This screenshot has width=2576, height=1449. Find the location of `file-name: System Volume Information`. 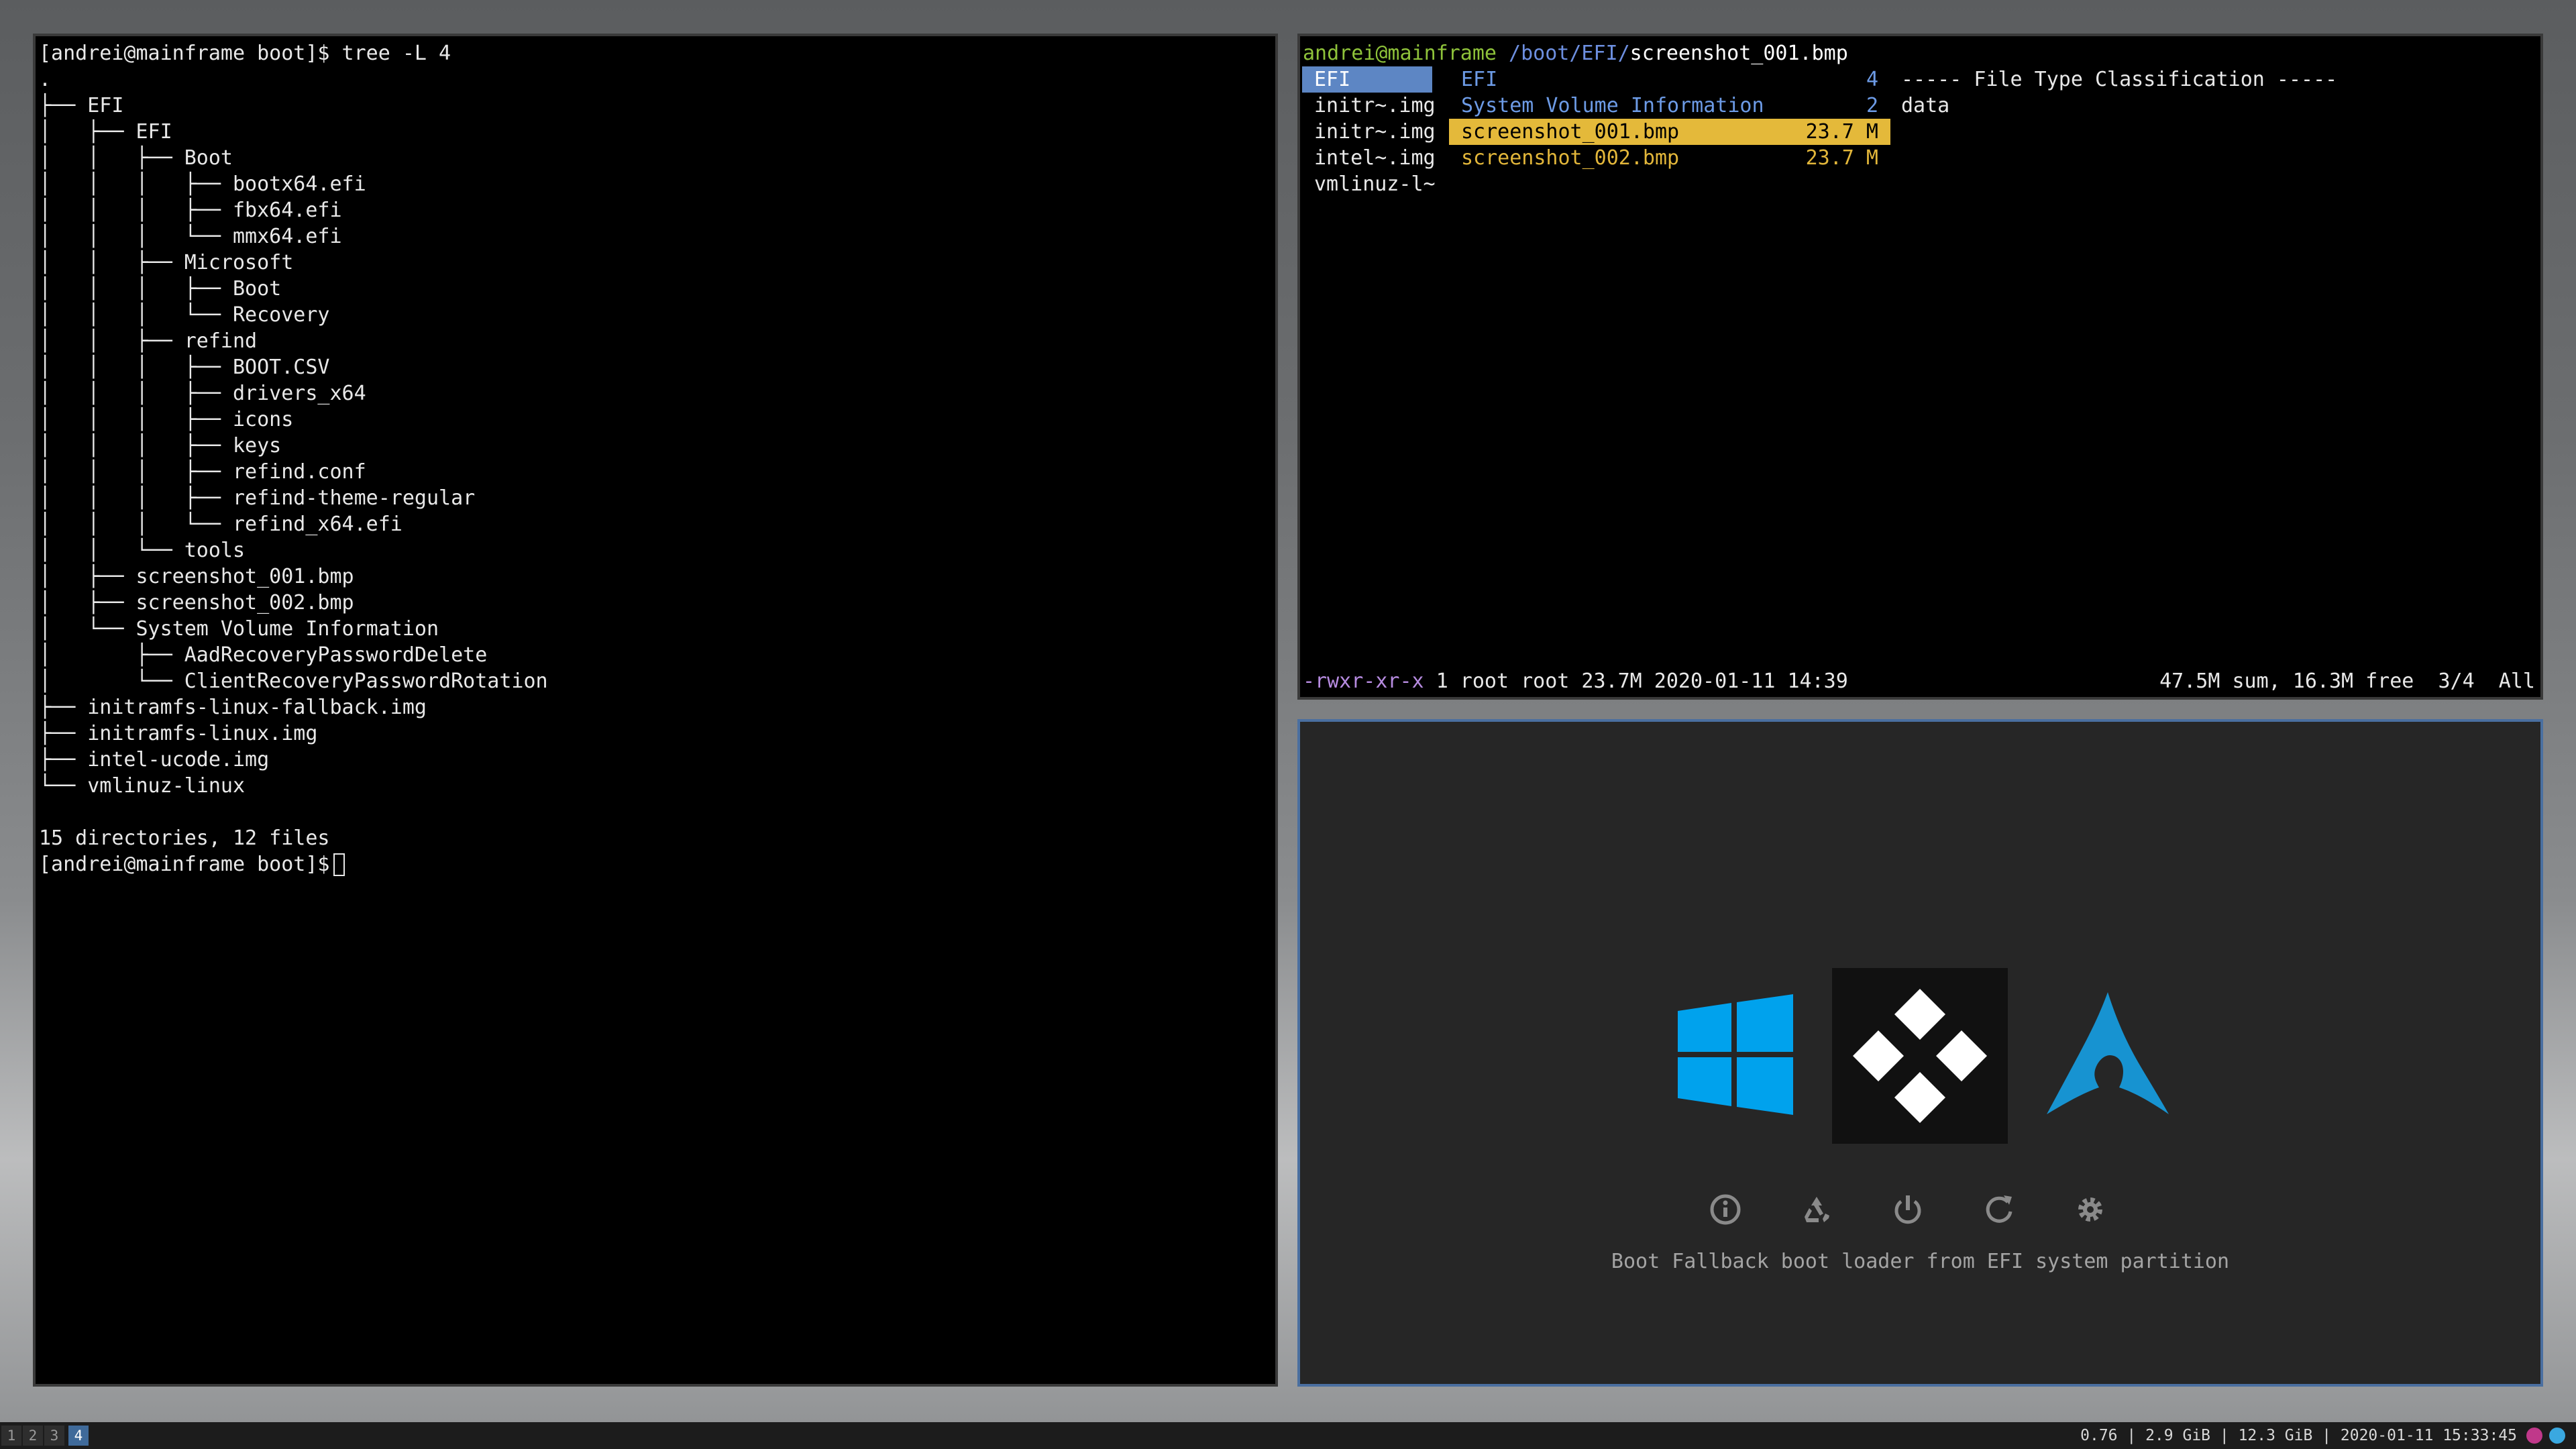

file-name: System Volume Information is located at coordinates (1612, 105).